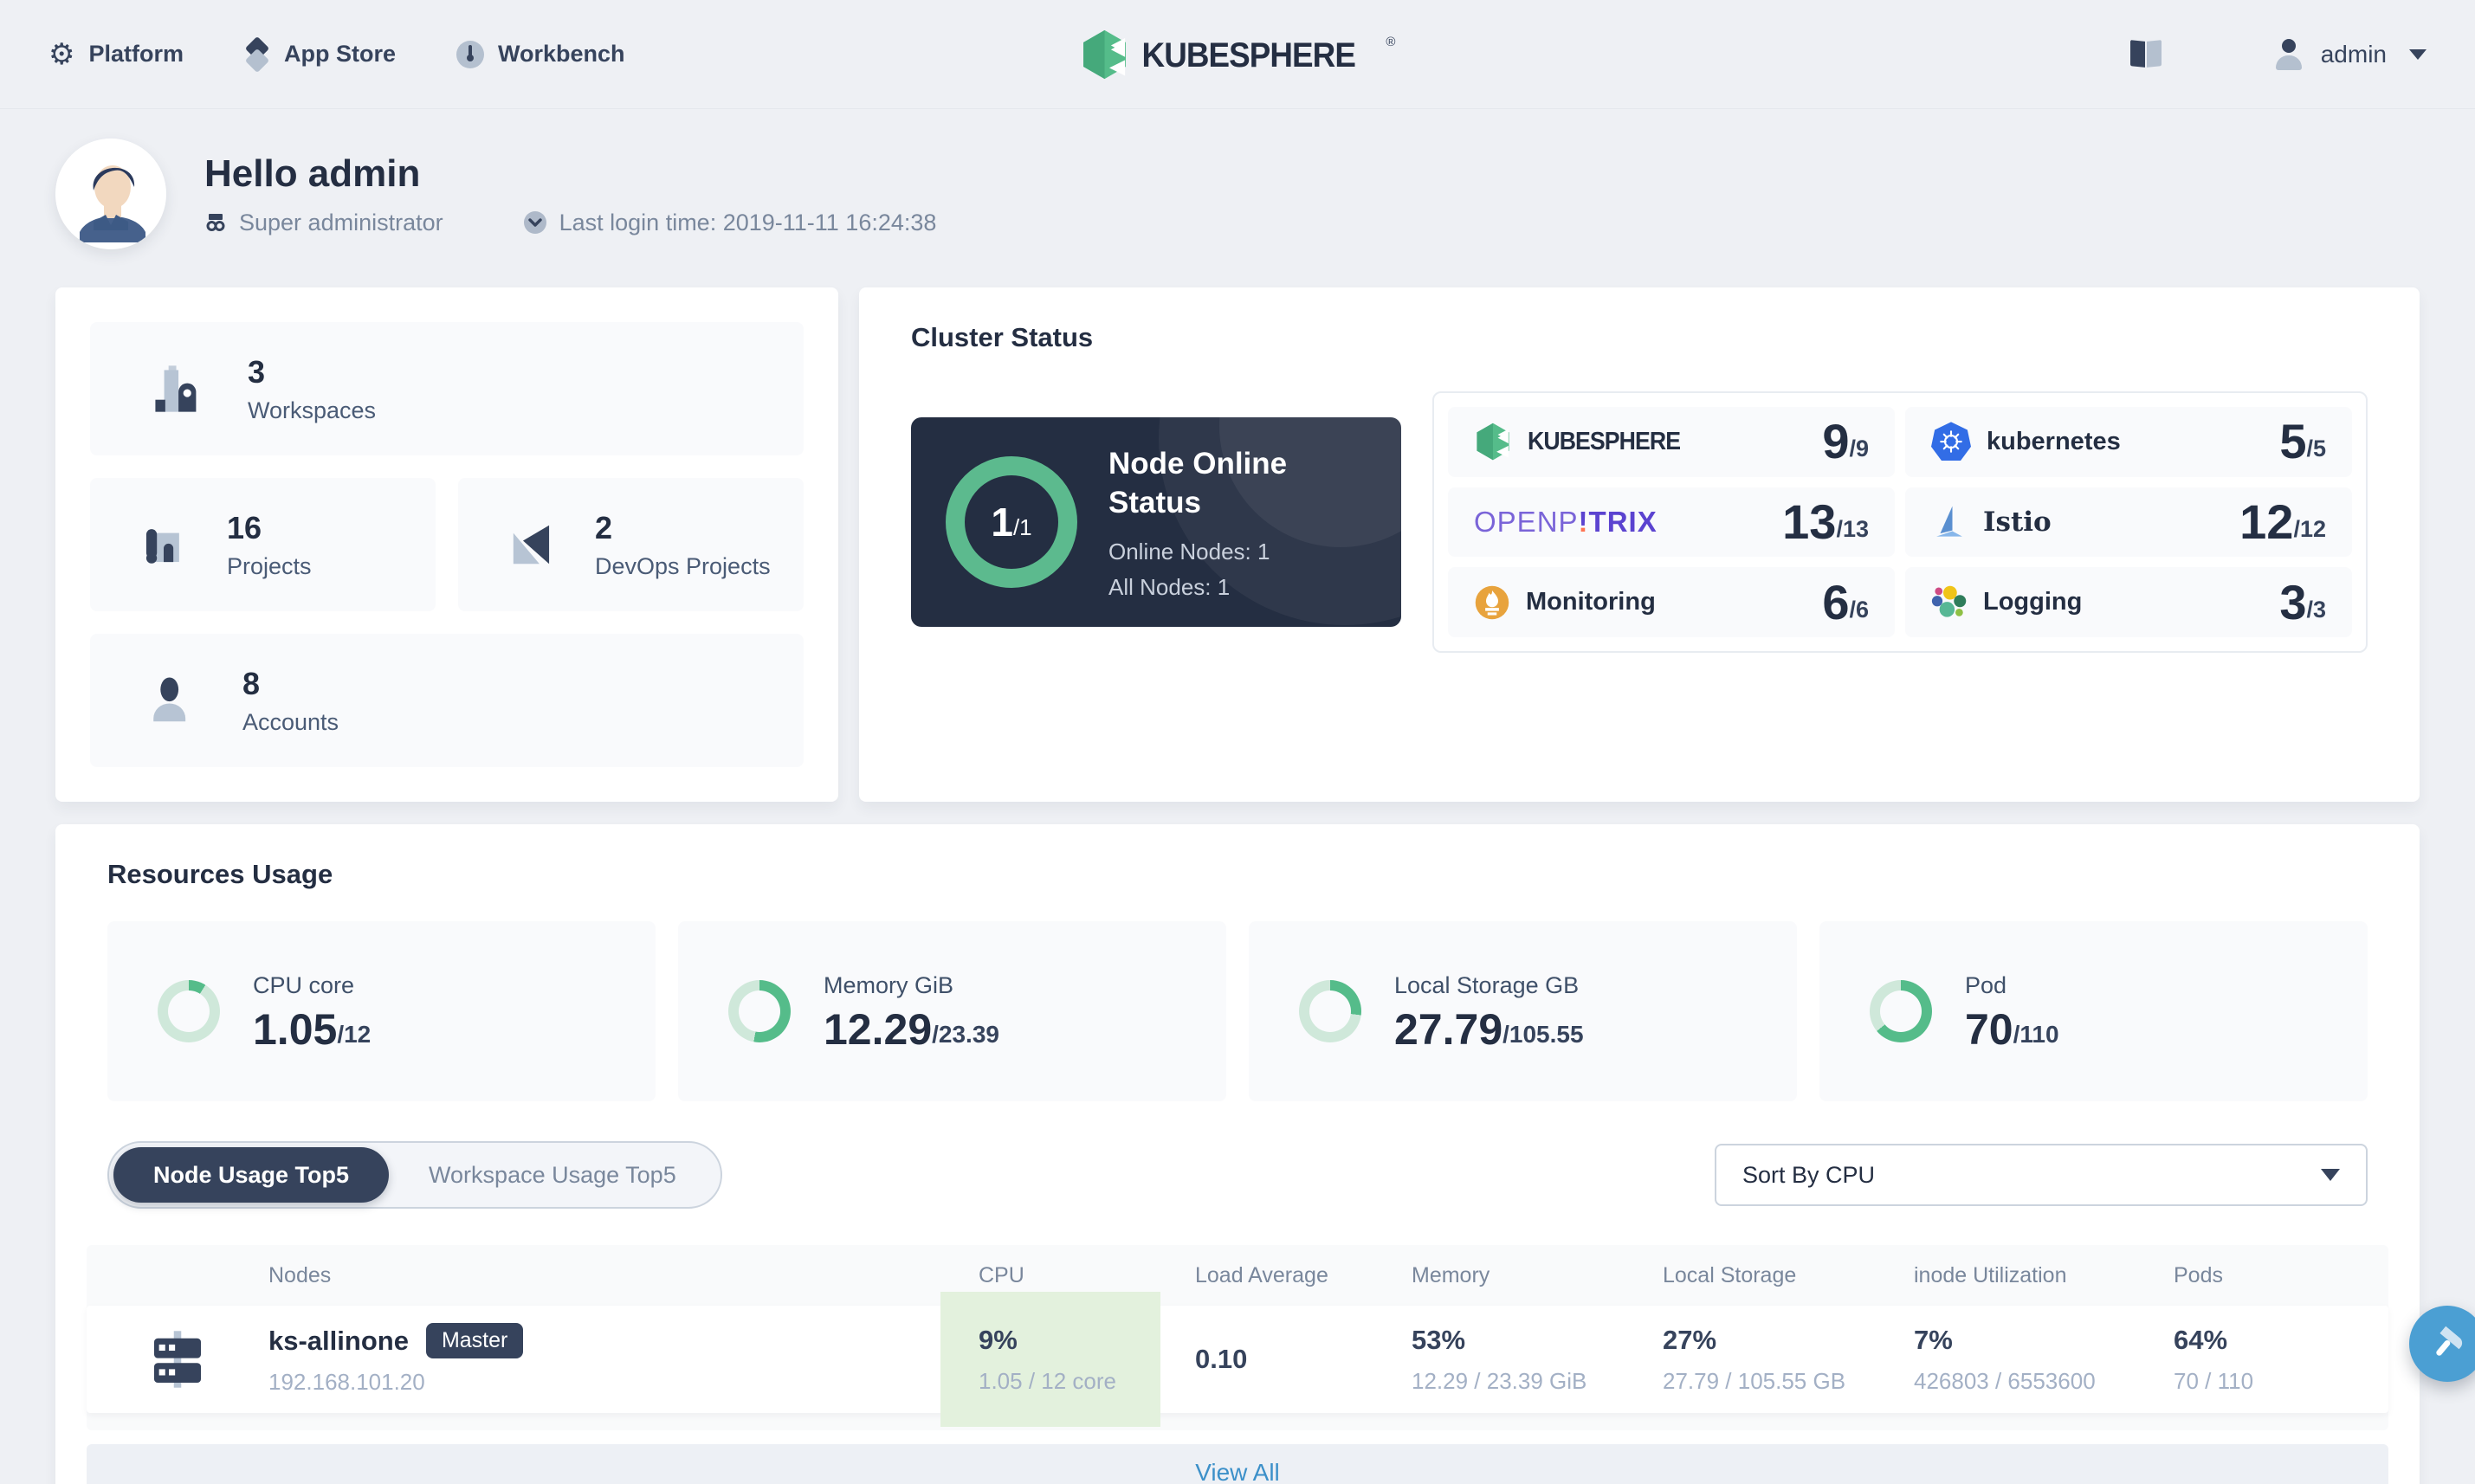 The width and height of the screenshot is (2475, 1484). I want to click on logging-icon, so click(1949, 602).